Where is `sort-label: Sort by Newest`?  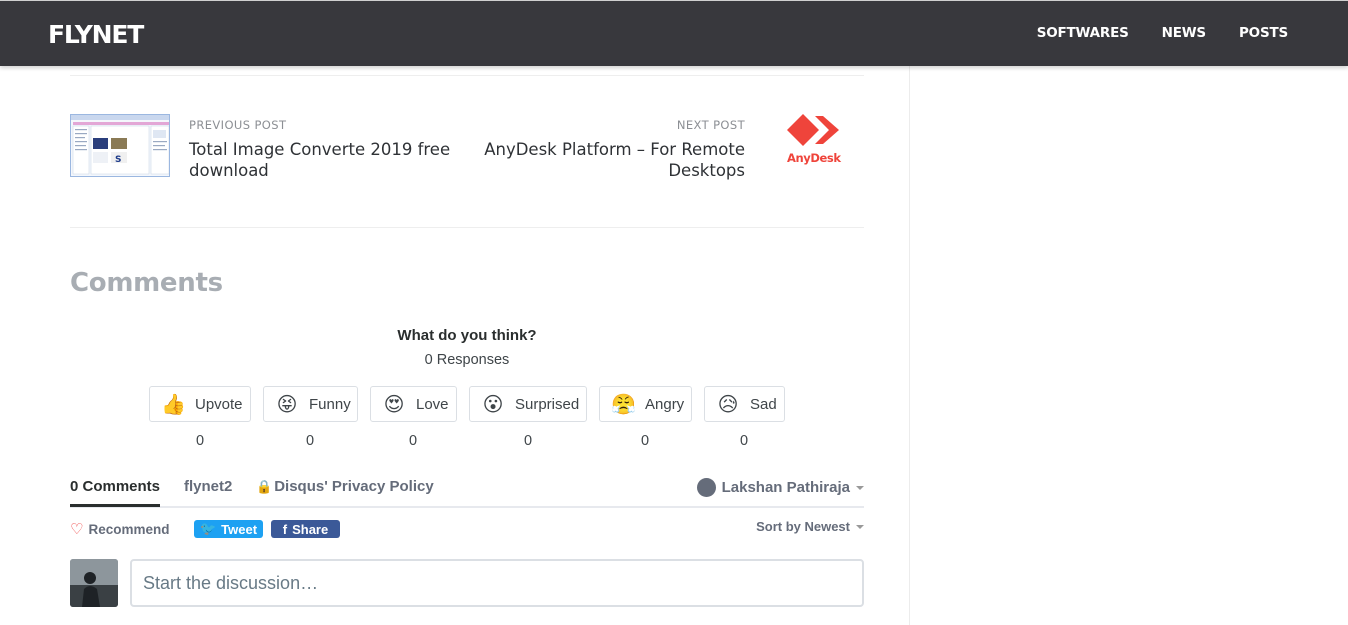
sort-label: Sort by Newest is located at coordinates (803, 526).